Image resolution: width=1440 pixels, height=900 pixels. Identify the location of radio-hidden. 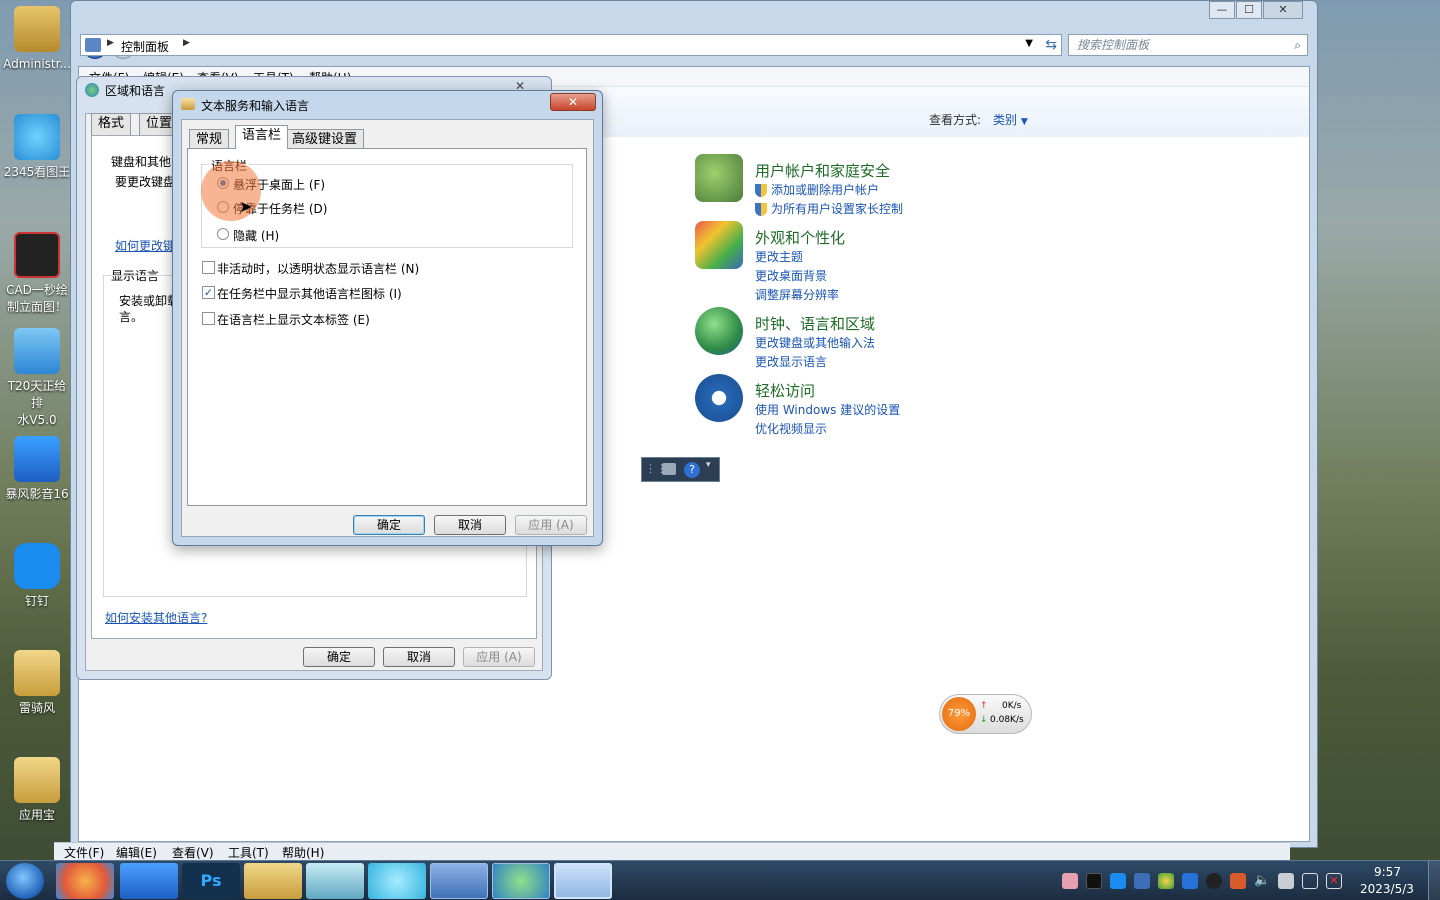
(223, 234).